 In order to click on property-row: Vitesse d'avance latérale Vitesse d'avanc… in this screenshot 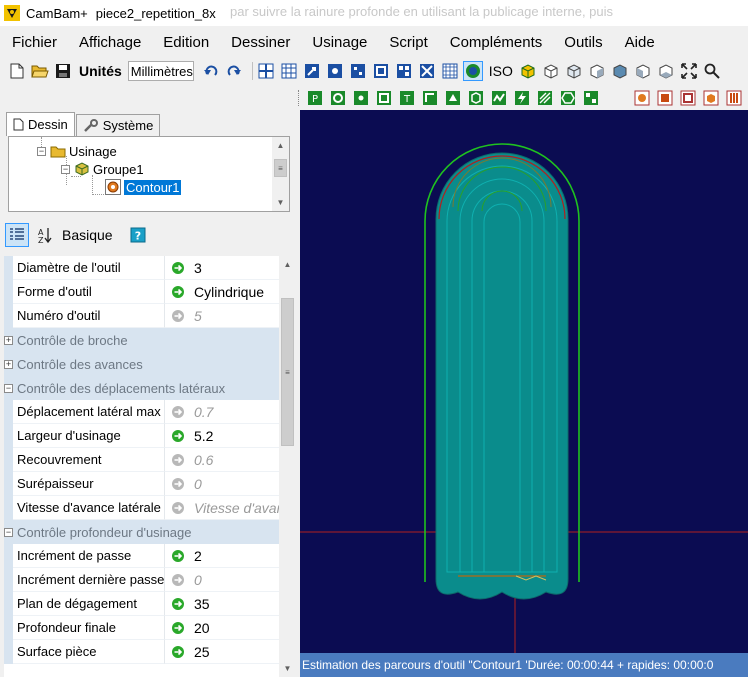, I will do `click(141, 508)`.